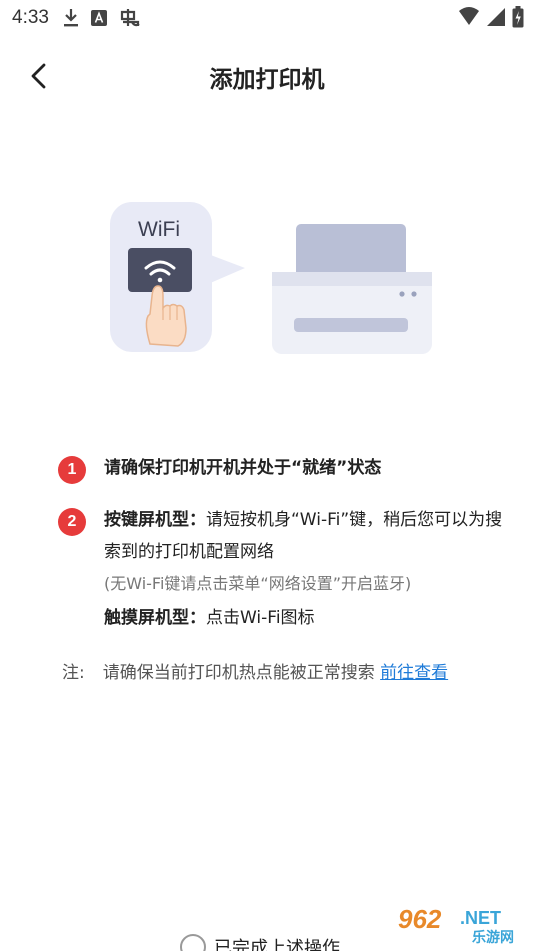 This screenshot has height=951, width=534. I want to click on confirm-label: 已完成上述操作, so click(277, 944).